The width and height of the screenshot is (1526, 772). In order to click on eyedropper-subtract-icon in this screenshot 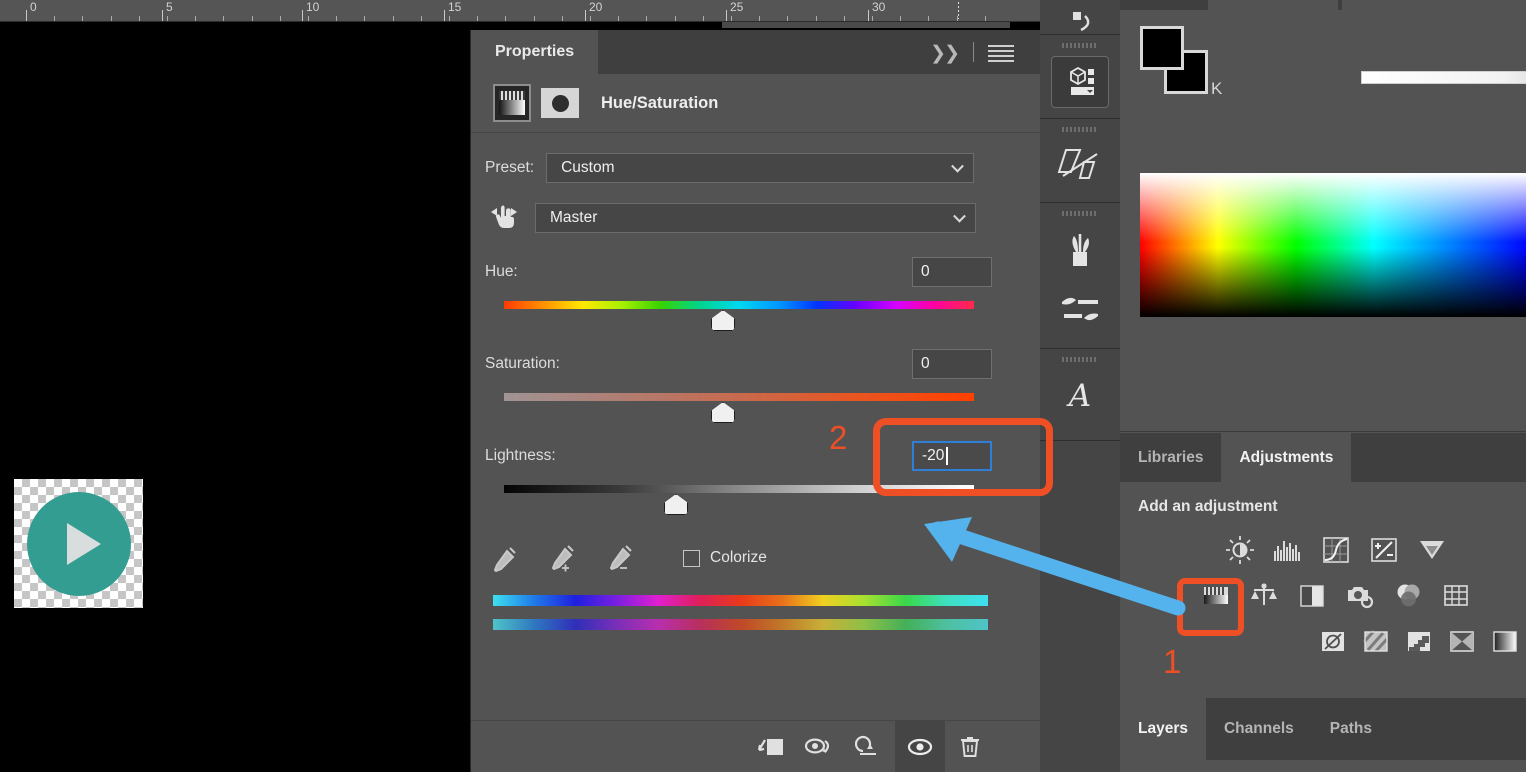, I will do `click(620, 558)`.